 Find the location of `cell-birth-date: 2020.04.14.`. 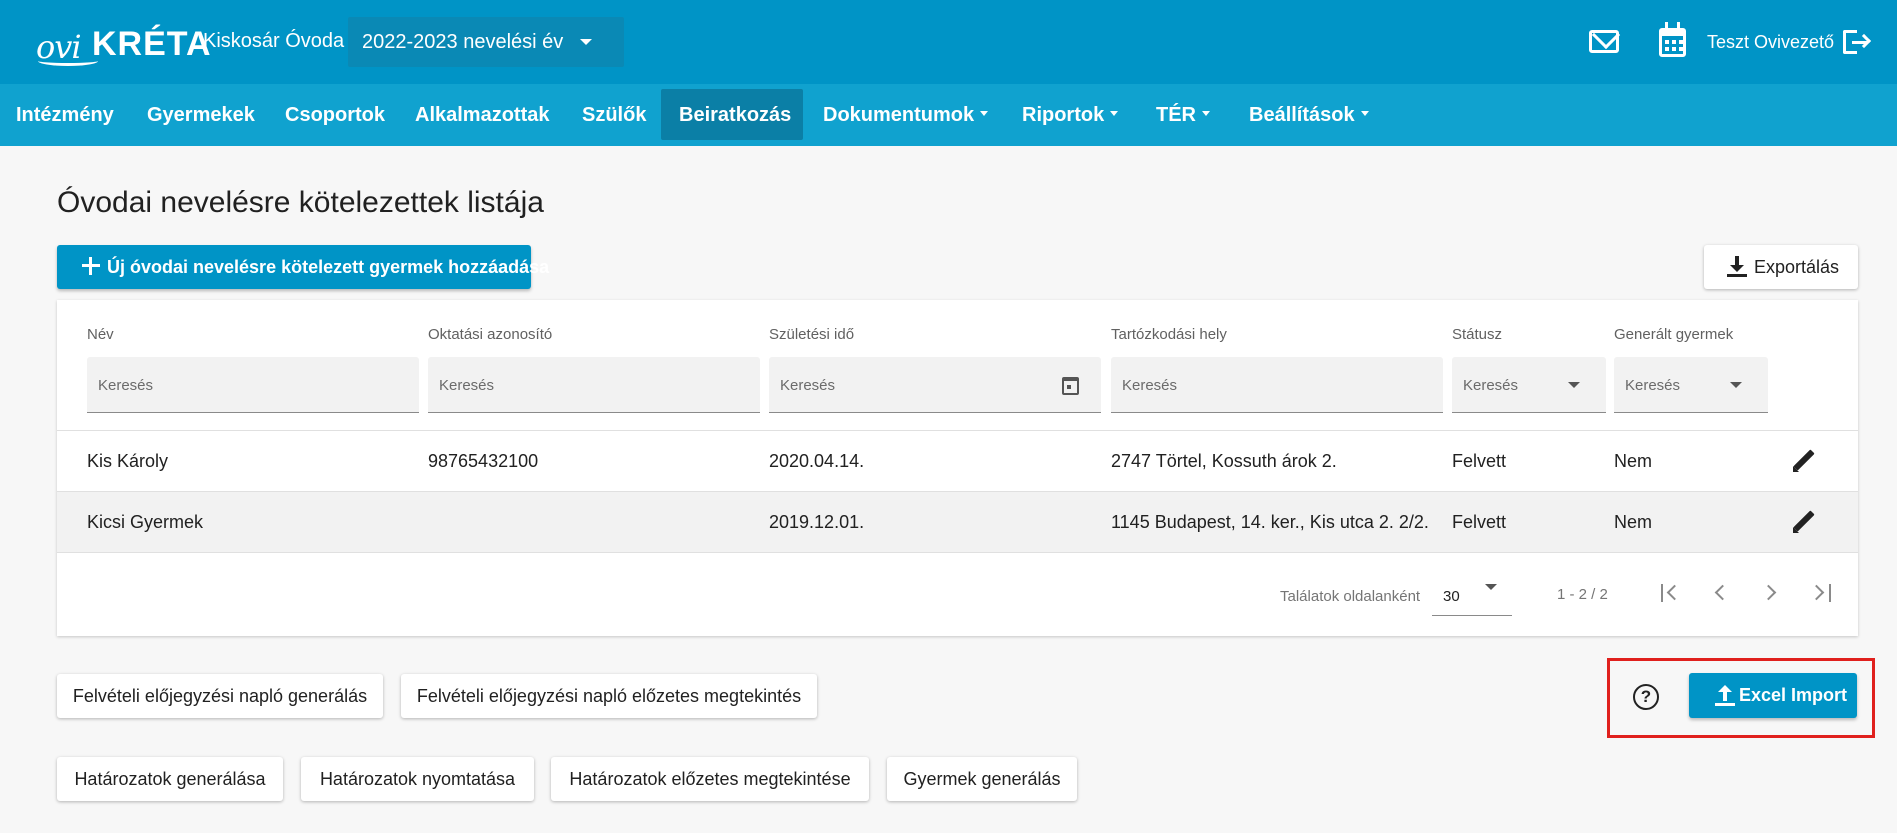

cell-birth-date: 2020.04.14. is located at coordinates (817, 461).